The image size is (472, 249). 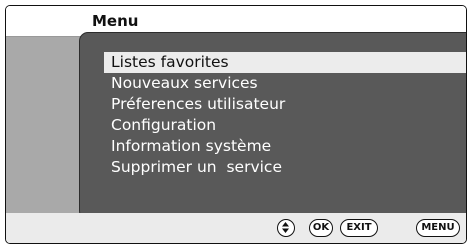 What do you see at coordinates (286, 228) in the screenshot?
I see `up-down-navigation-icon` at bounding box center [286, 228].